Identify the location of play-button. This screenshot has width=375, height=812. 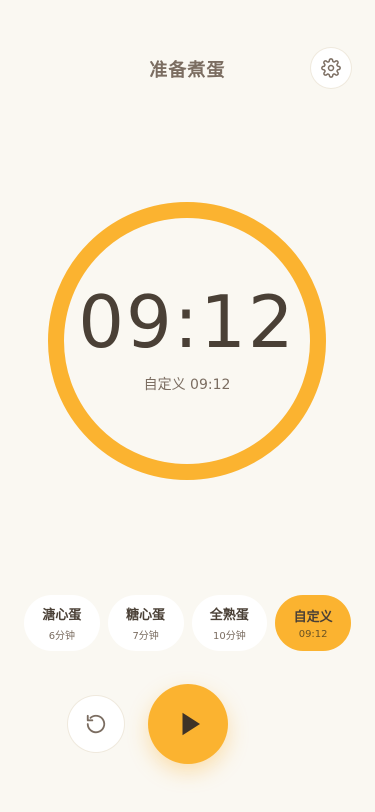
(188, 724).